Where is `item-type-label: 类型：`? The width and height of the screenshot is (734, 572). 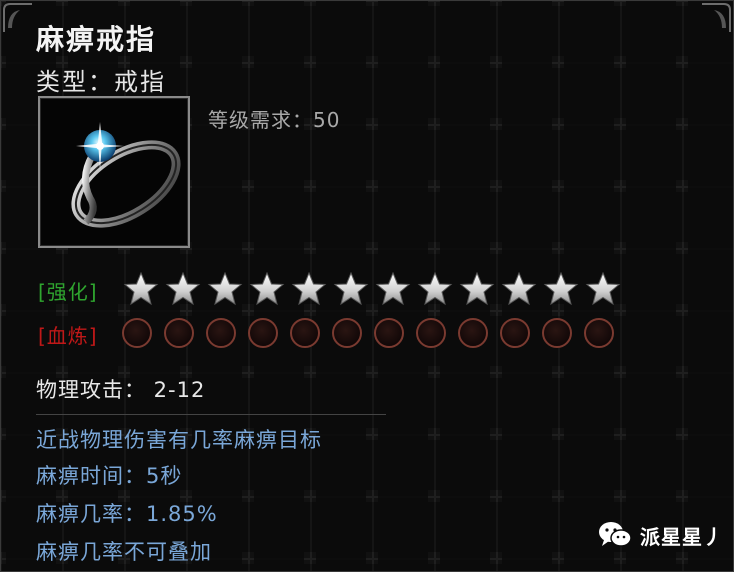
item-type-label: 类型： is located at coordinates (75, 82).